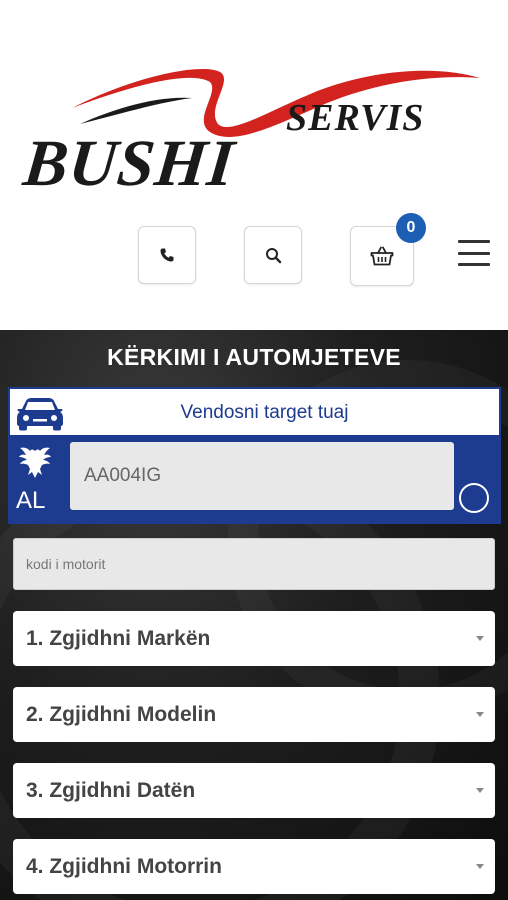  I want to click on phone-icon, so click(167, 255).